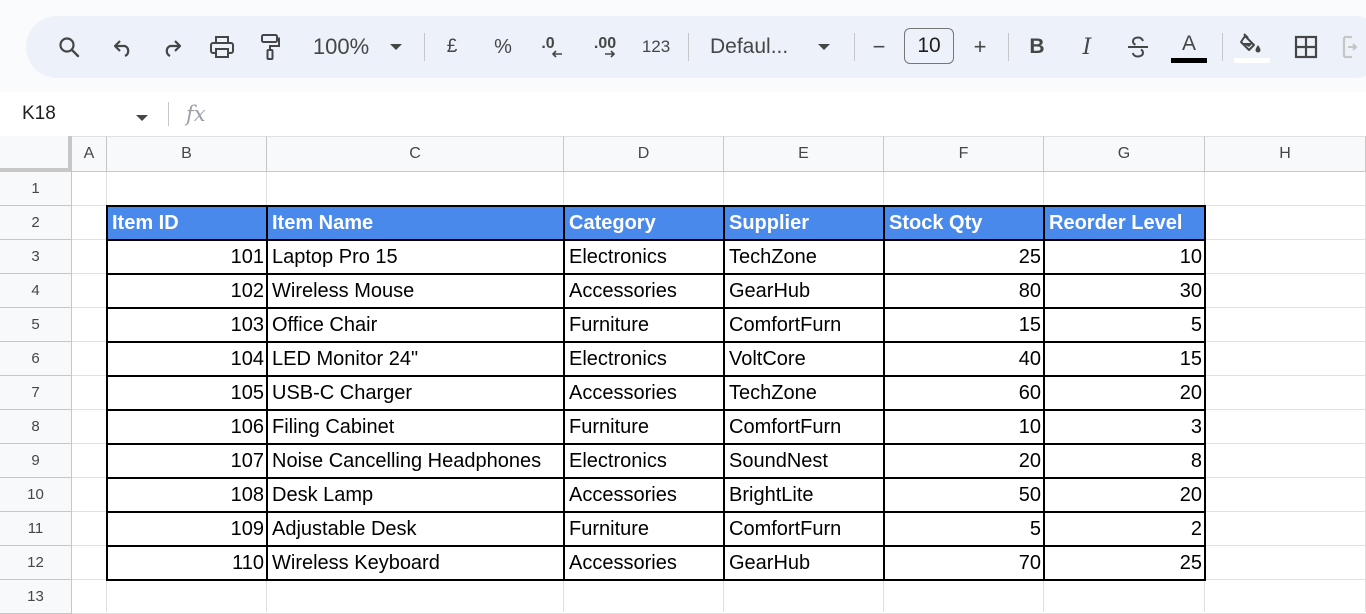  I want to click on table-cell: Adjustable Desk, so click(415, 529).